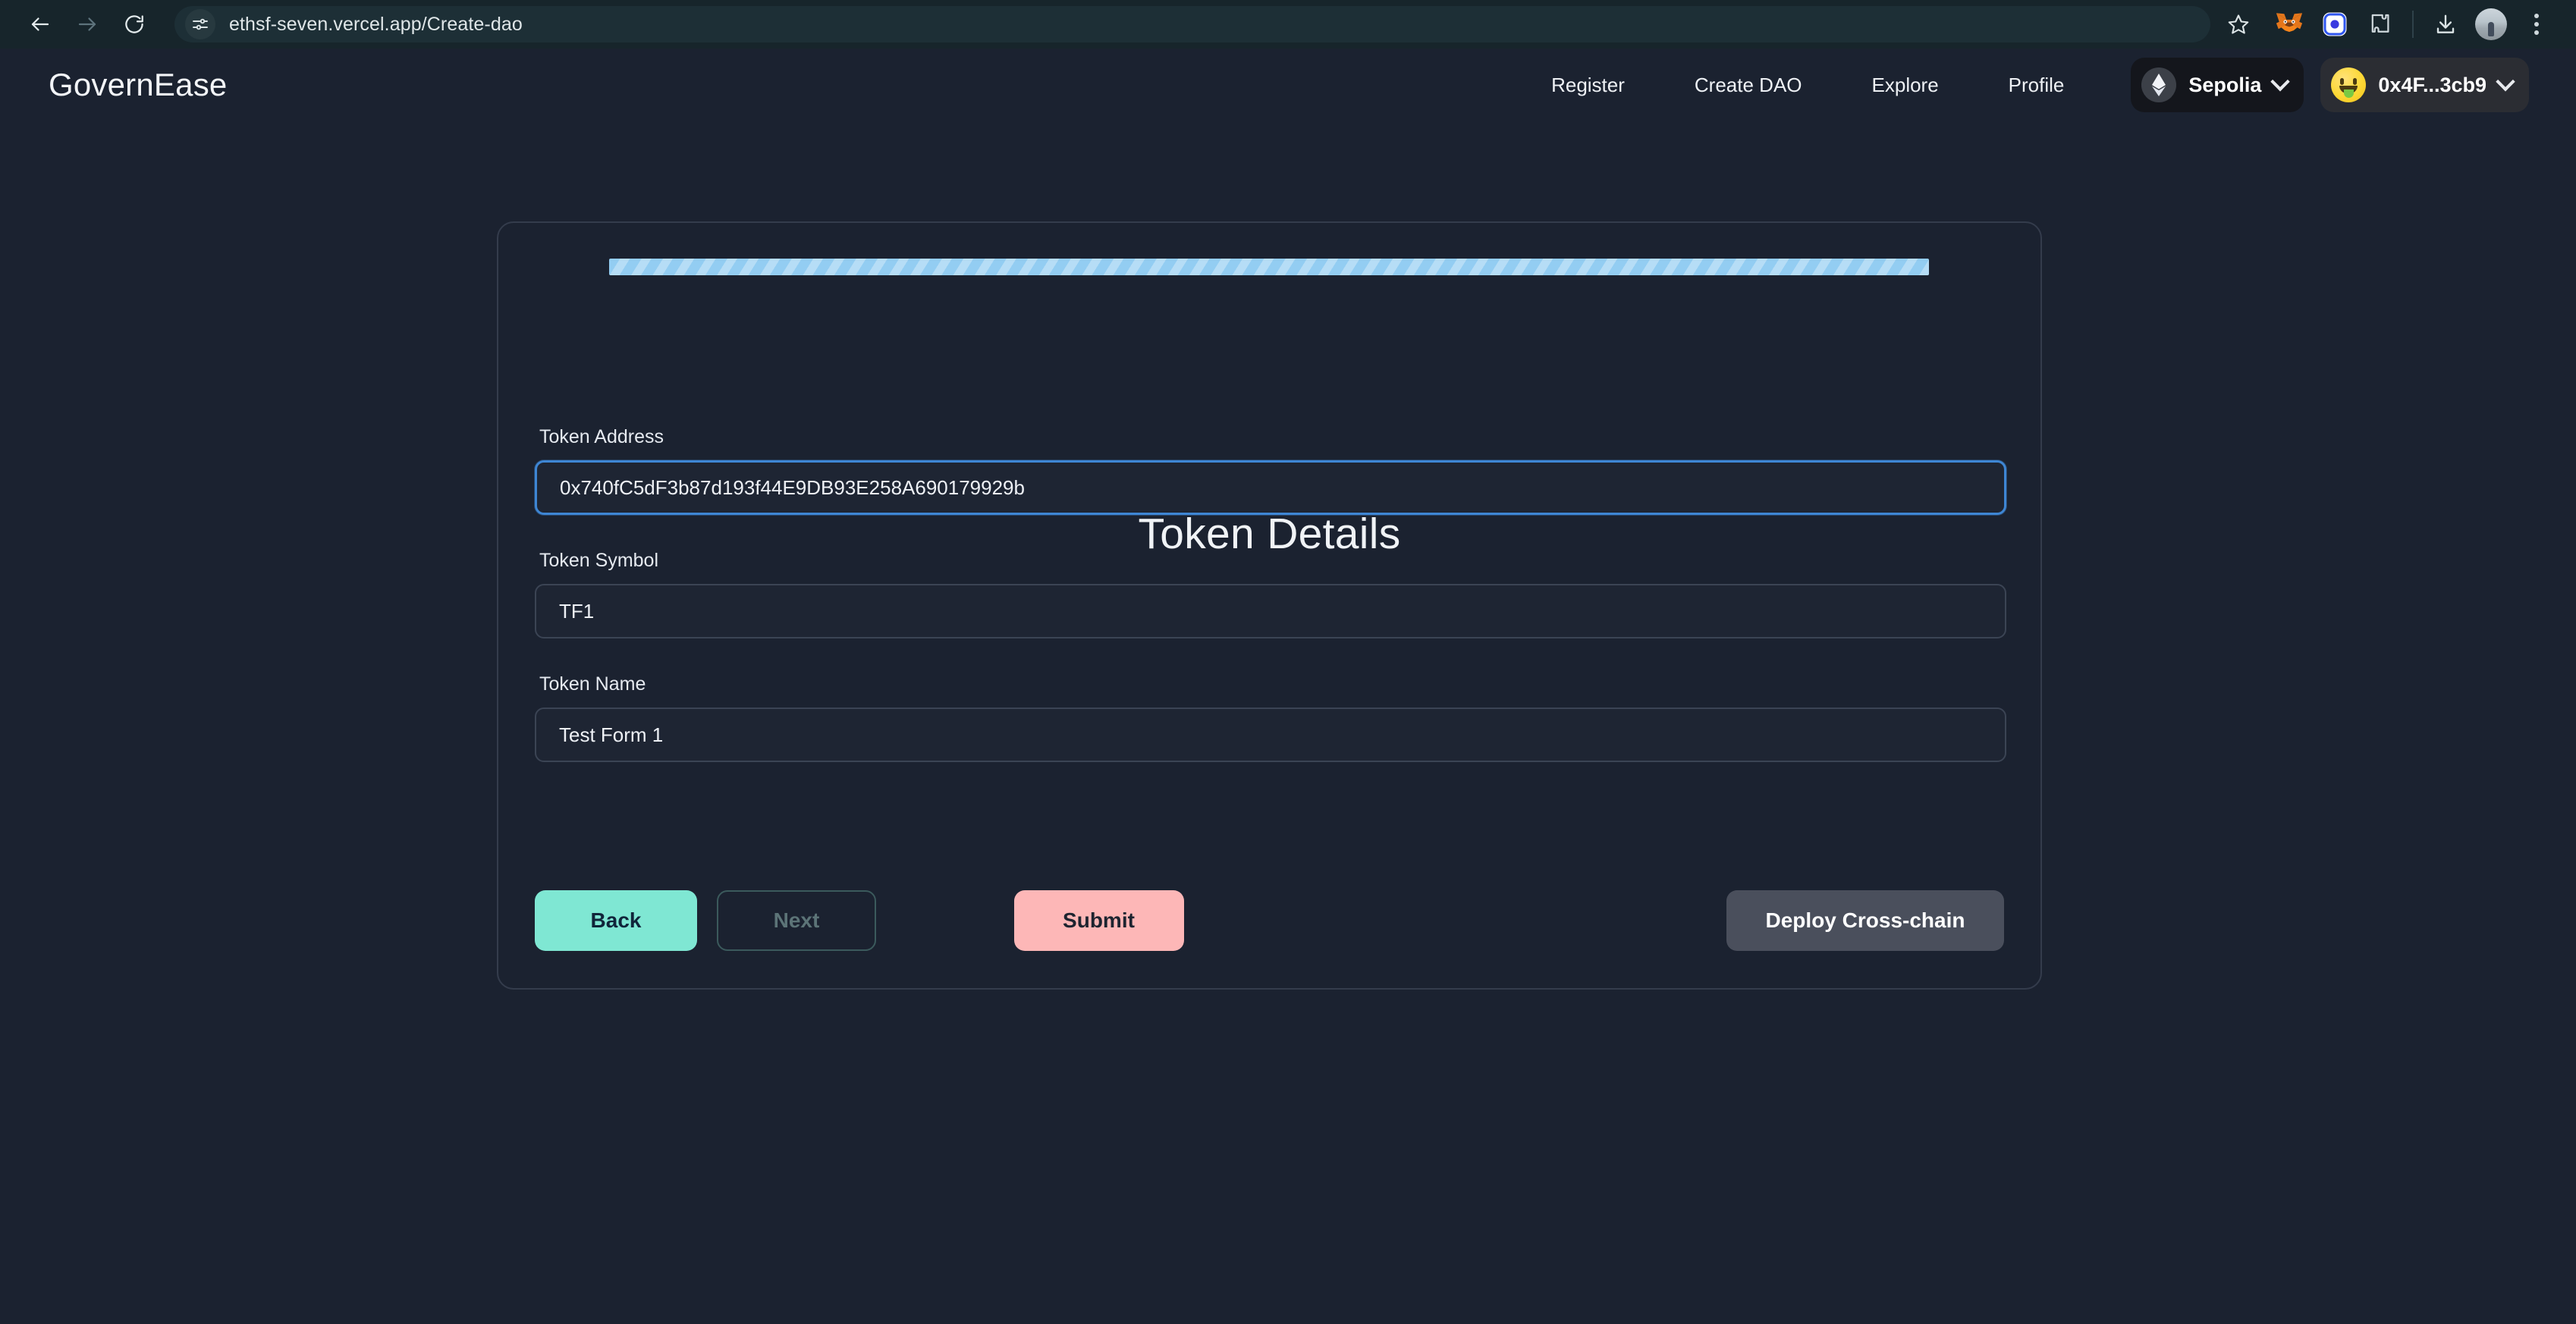  I want to click on network-selector: Sepolia, so click(2217, 85).